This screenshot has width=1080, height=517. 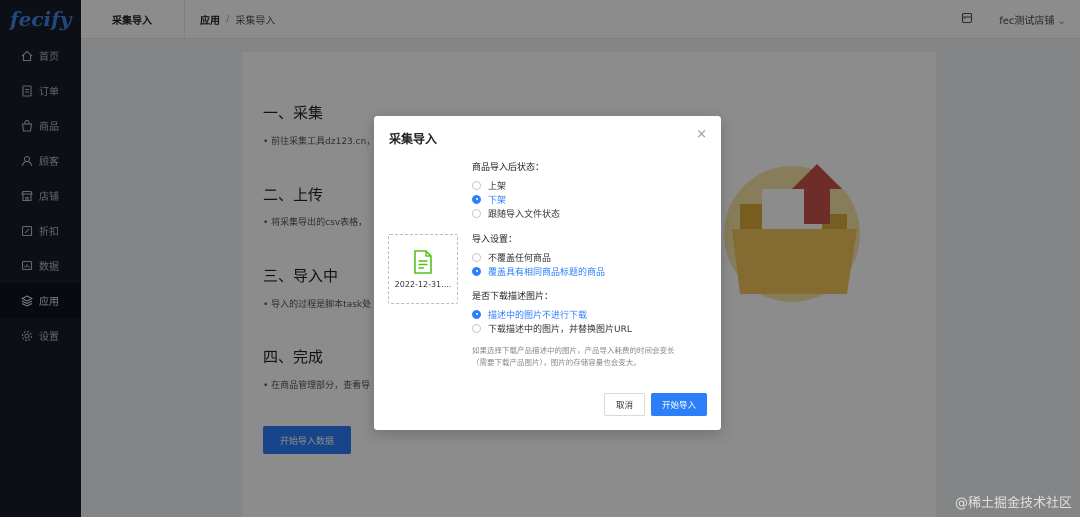 What do you see at coordinates (516, 199) in the screenshot?
I see `radio-status-off-shelf: 下架` at bounding box center [516, 199].